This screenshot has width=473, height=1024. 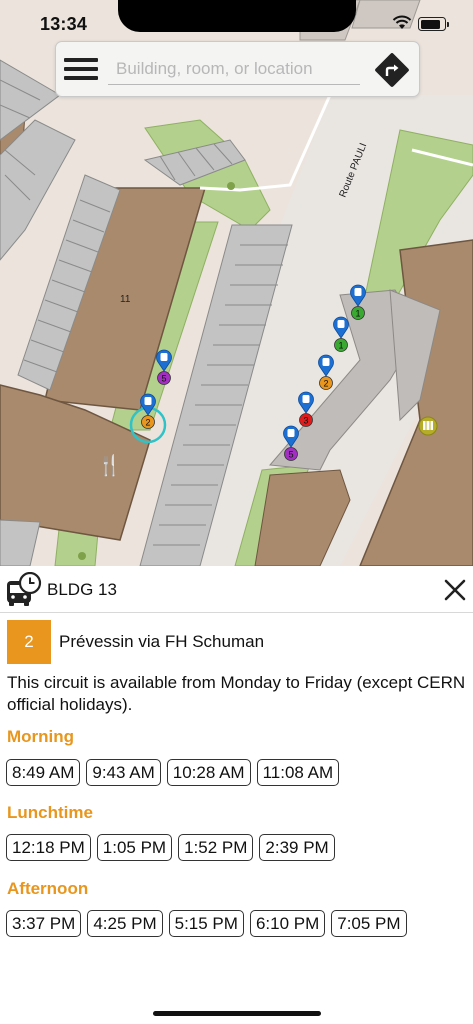 What do you see at coordinates (402, 22) in the screenshot?
I see `wifi-icon` at bounding box center [402, 22].